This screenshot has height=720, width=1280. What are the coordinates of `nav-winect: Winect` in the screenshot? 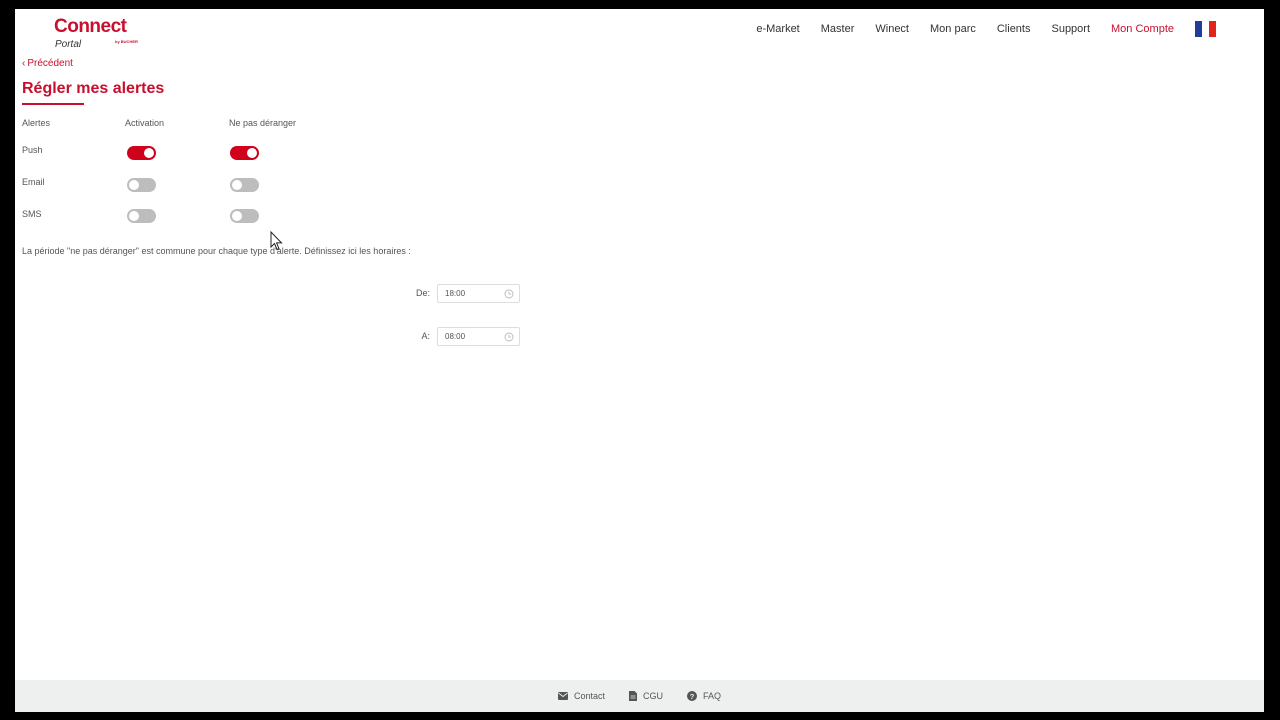 It's located at (892, 29).